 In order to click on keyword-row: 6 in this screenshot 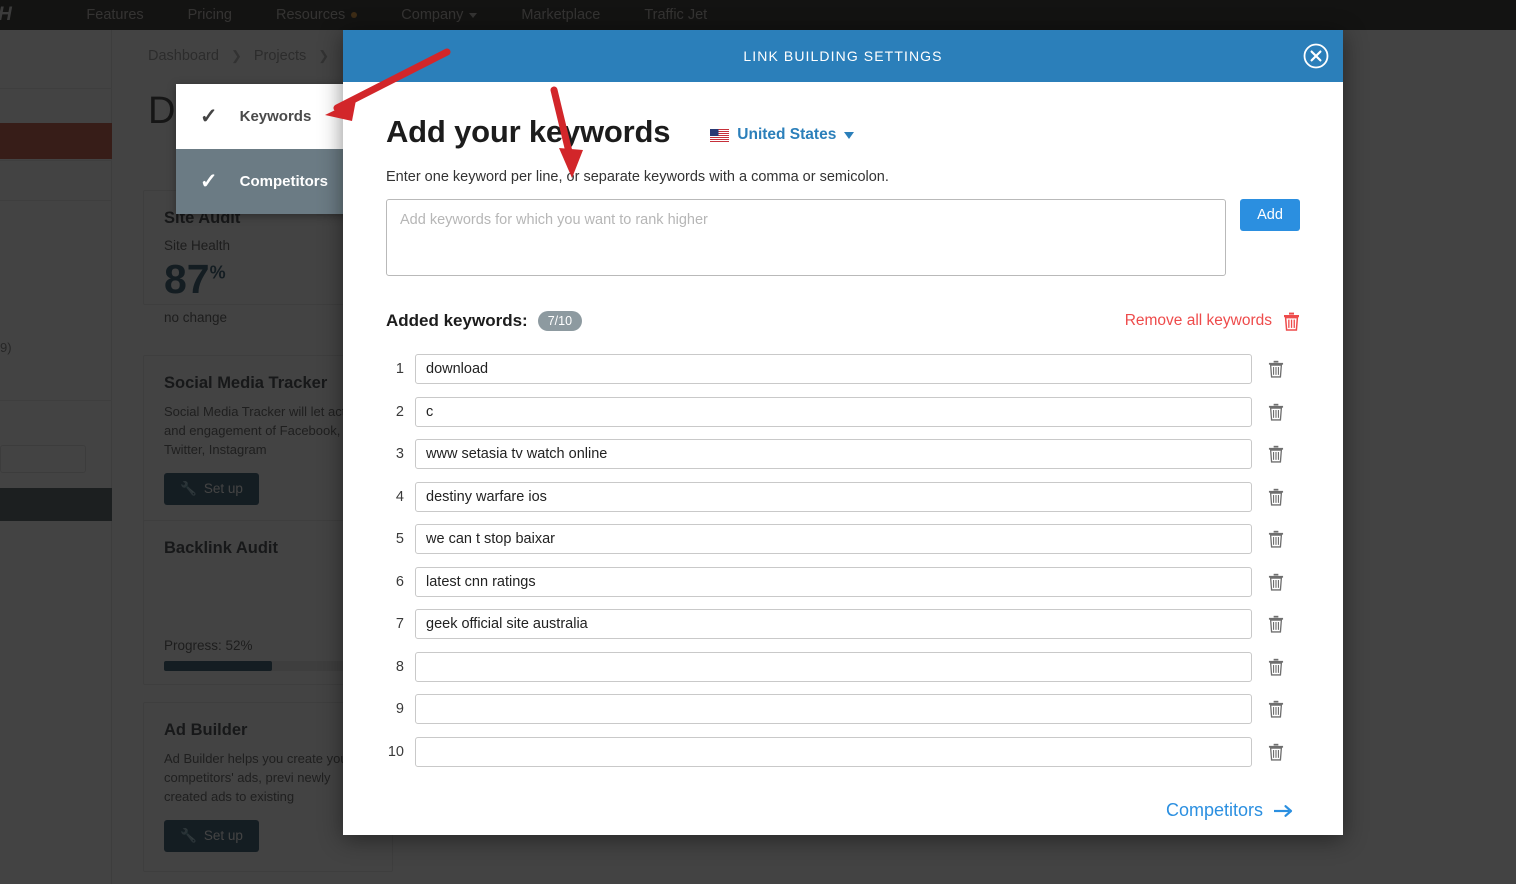, I will do `click(843, 582)`.